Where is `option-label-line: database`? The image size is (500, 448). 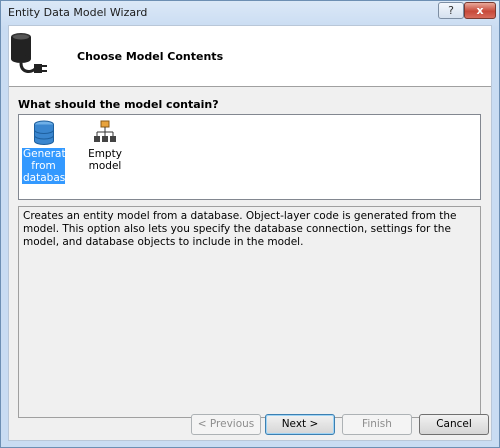 option-label-line: database is located at coordinates (47, 178).